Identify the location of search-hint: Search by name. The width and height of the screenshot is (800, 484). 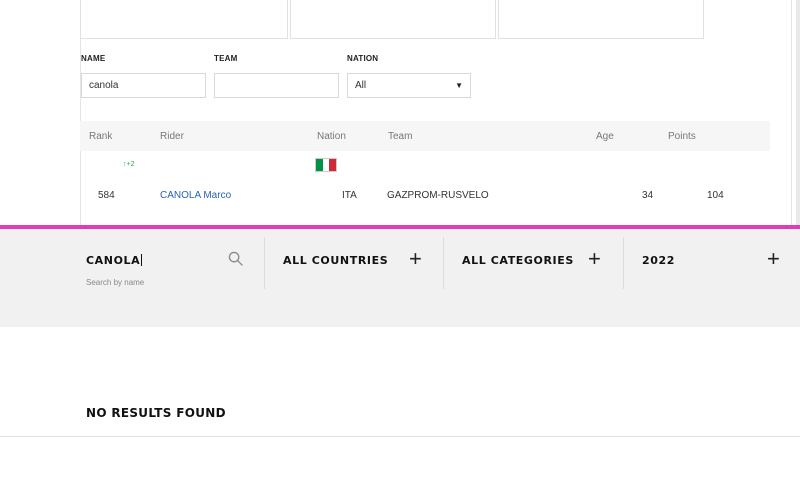
(115, 282).